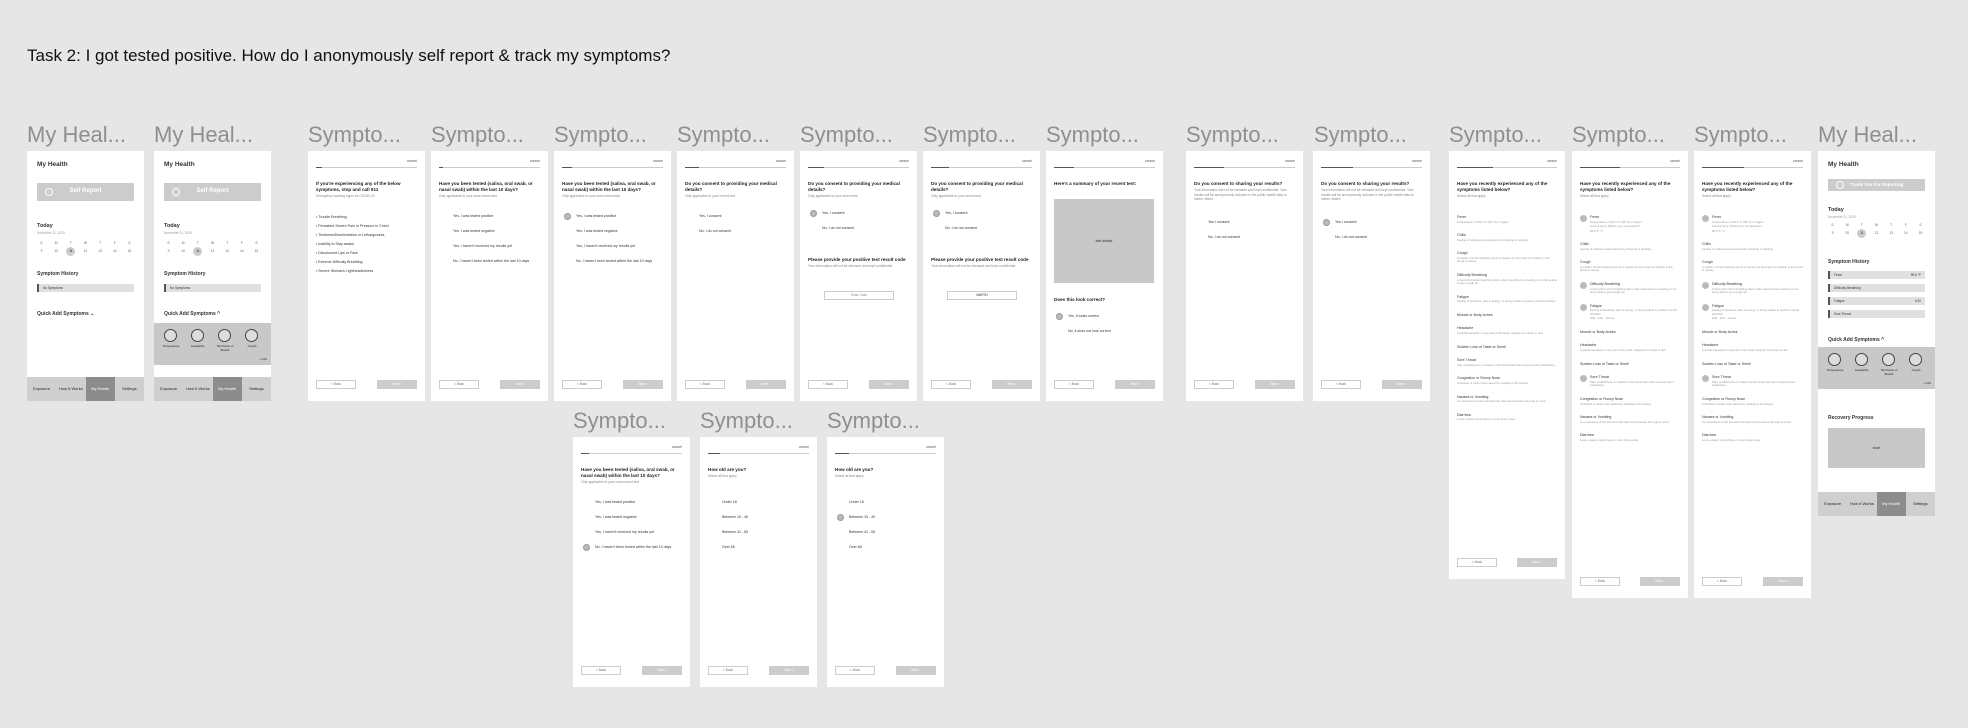 This screenshot has width=1968, height=728. What do you see at coordinates (1507, 315) in the screenshot?
I see `symptom-item: Muscle or Body Aches` at bounding box center [1507, 315].